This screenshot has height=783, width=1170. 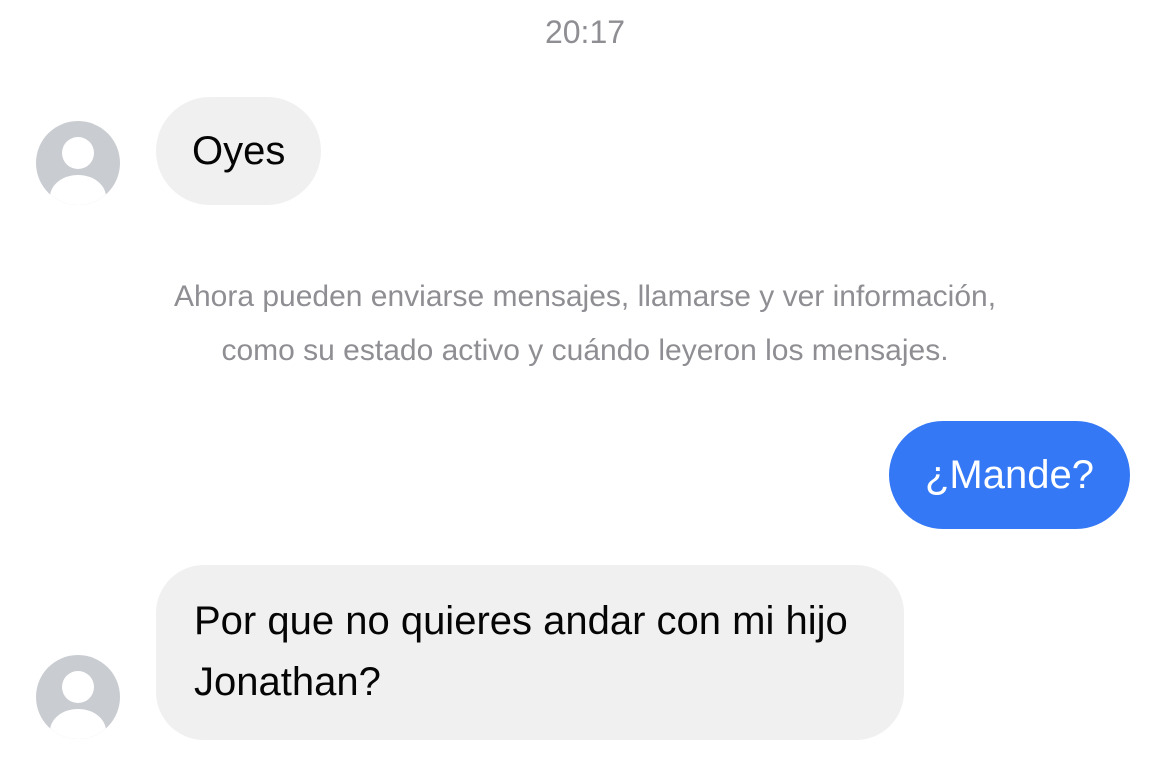 I want to click on message-timestamp: 20:17, so click(x=585, y=32).